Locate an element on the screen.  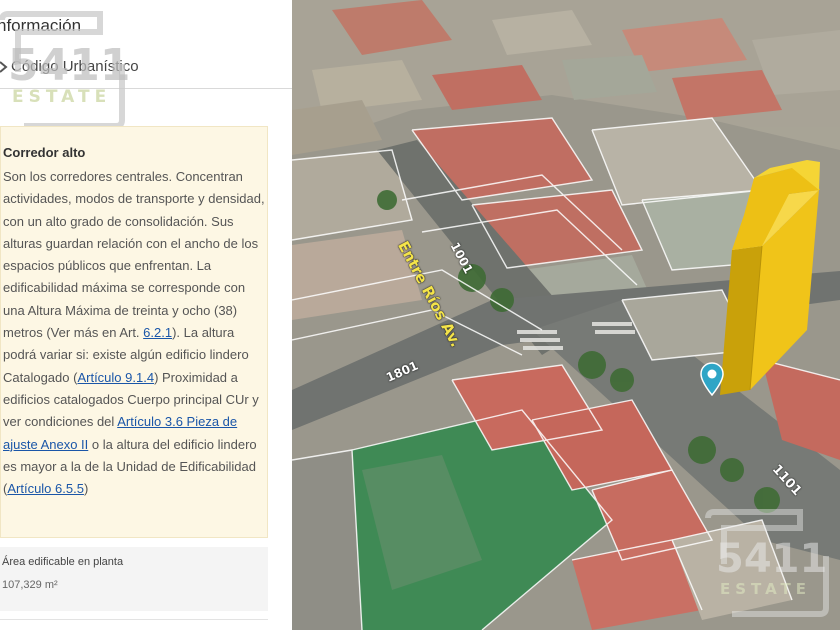
area-card: Área edificable en planta 107,329 m² is located at coordinates (134, 579).